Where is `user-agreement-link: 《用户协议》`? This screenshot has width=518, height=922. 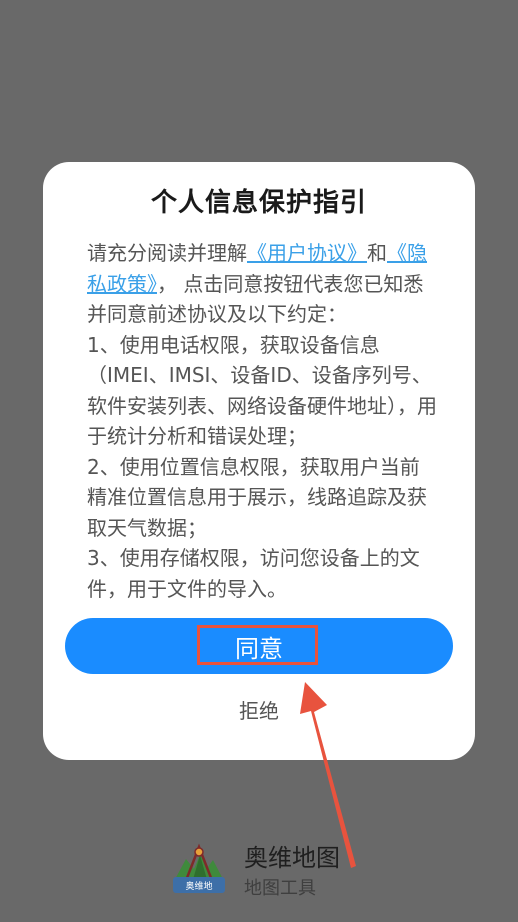
user-agreement-link: 《用户协议》 is located at coordinates (307, 253).